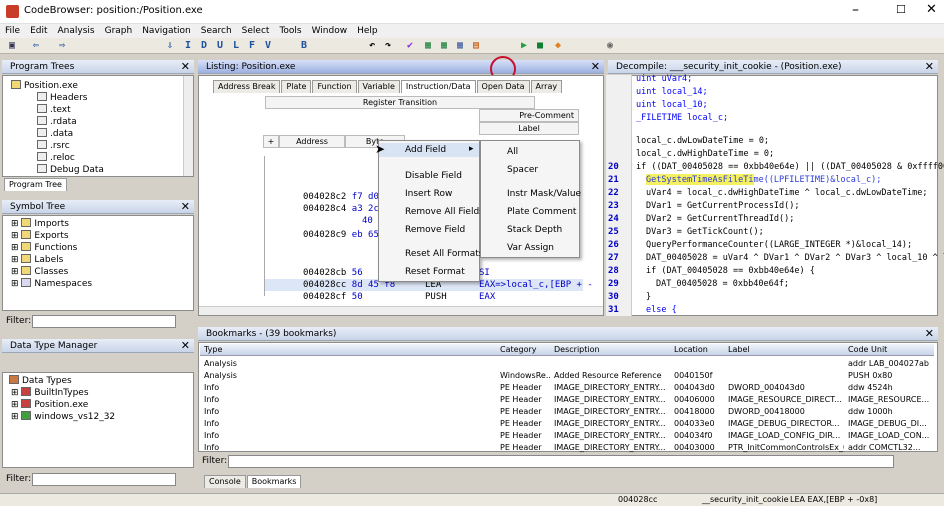 The height and width of the screenshot is (506, 944). I want to click on code-line: uint local_14;, so click(672, 92).